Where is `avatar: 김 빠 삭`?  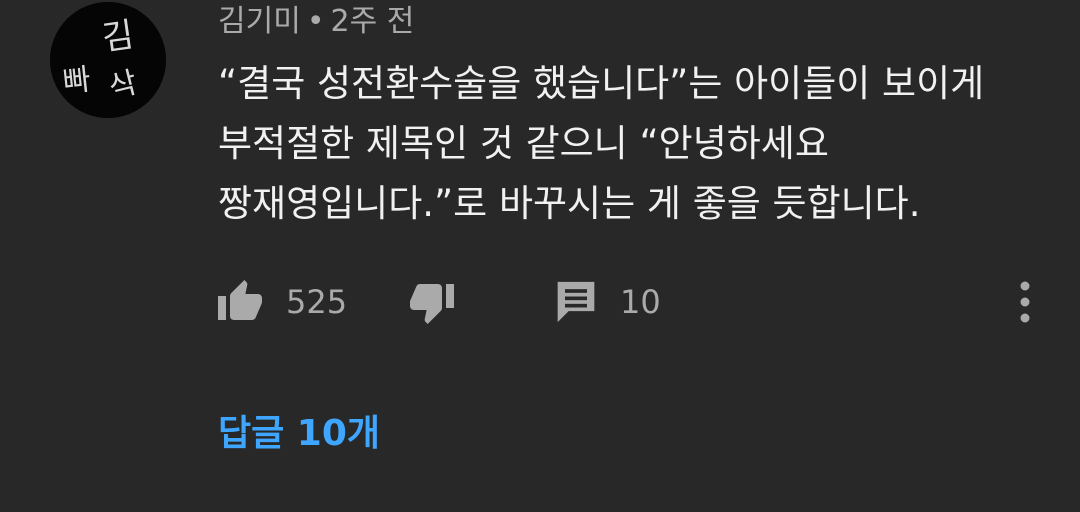 avatar: 김 빠 삭 is located at coordinates (108, 60).